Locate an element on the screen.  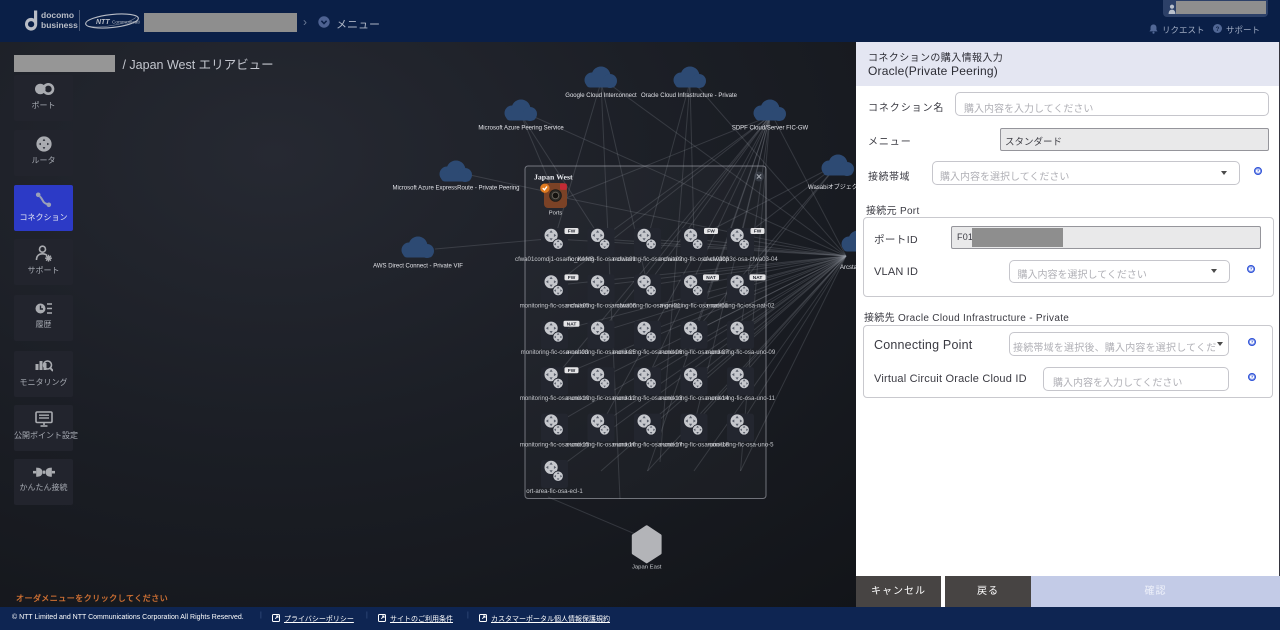
svg-text: NTT is located at coordinates (103, 22).